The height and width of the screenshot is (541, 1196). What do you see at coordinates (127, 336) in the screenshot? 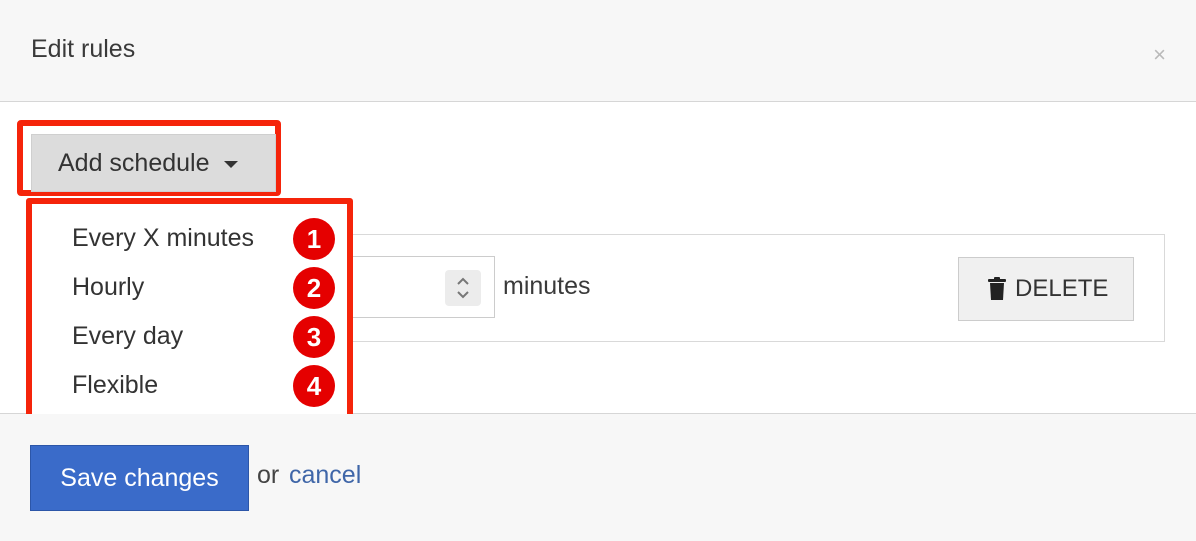
I see `menu-item-every-day: Every day` at bounding box center [127, 336].